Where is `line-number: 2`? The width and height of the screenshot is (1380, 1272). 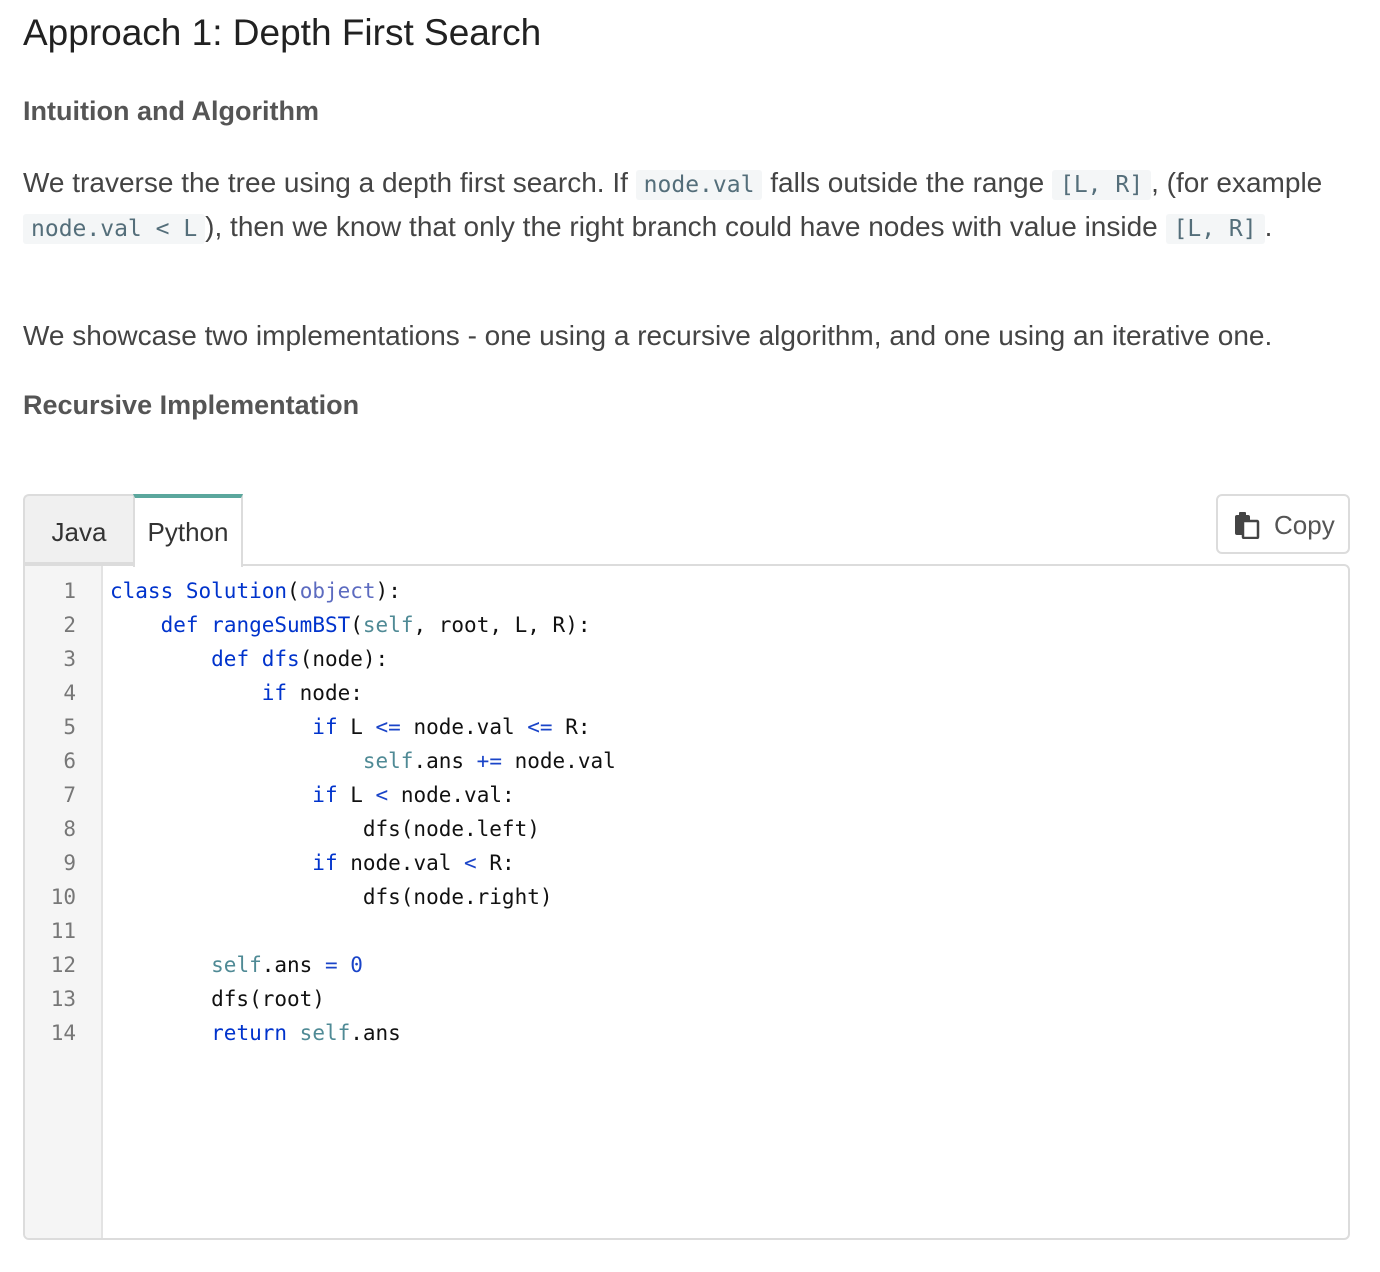
line-number: 2 is located at coordinates (69, 625).